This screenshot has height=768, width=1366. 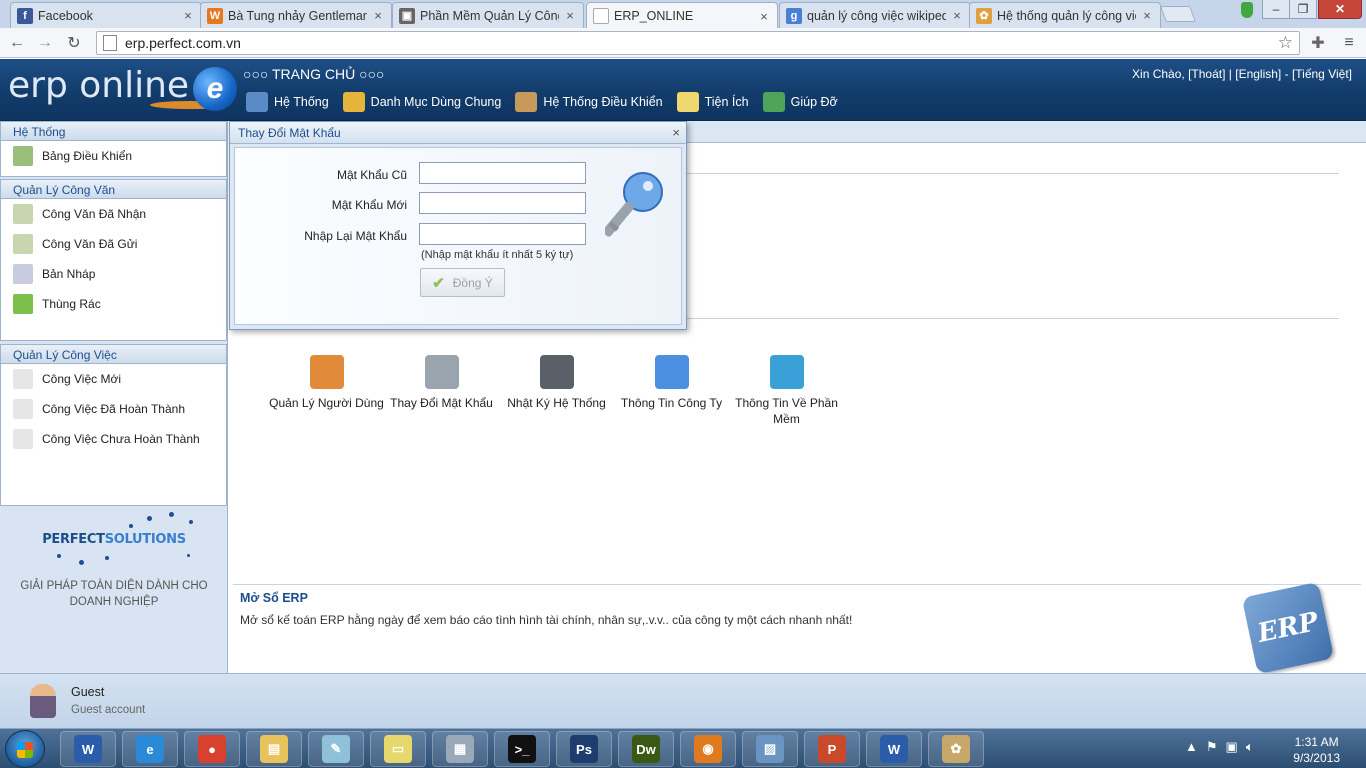 I want to click on shortcut-item: Nhật Ký Hệ Thống, so click(x=556, y=391).